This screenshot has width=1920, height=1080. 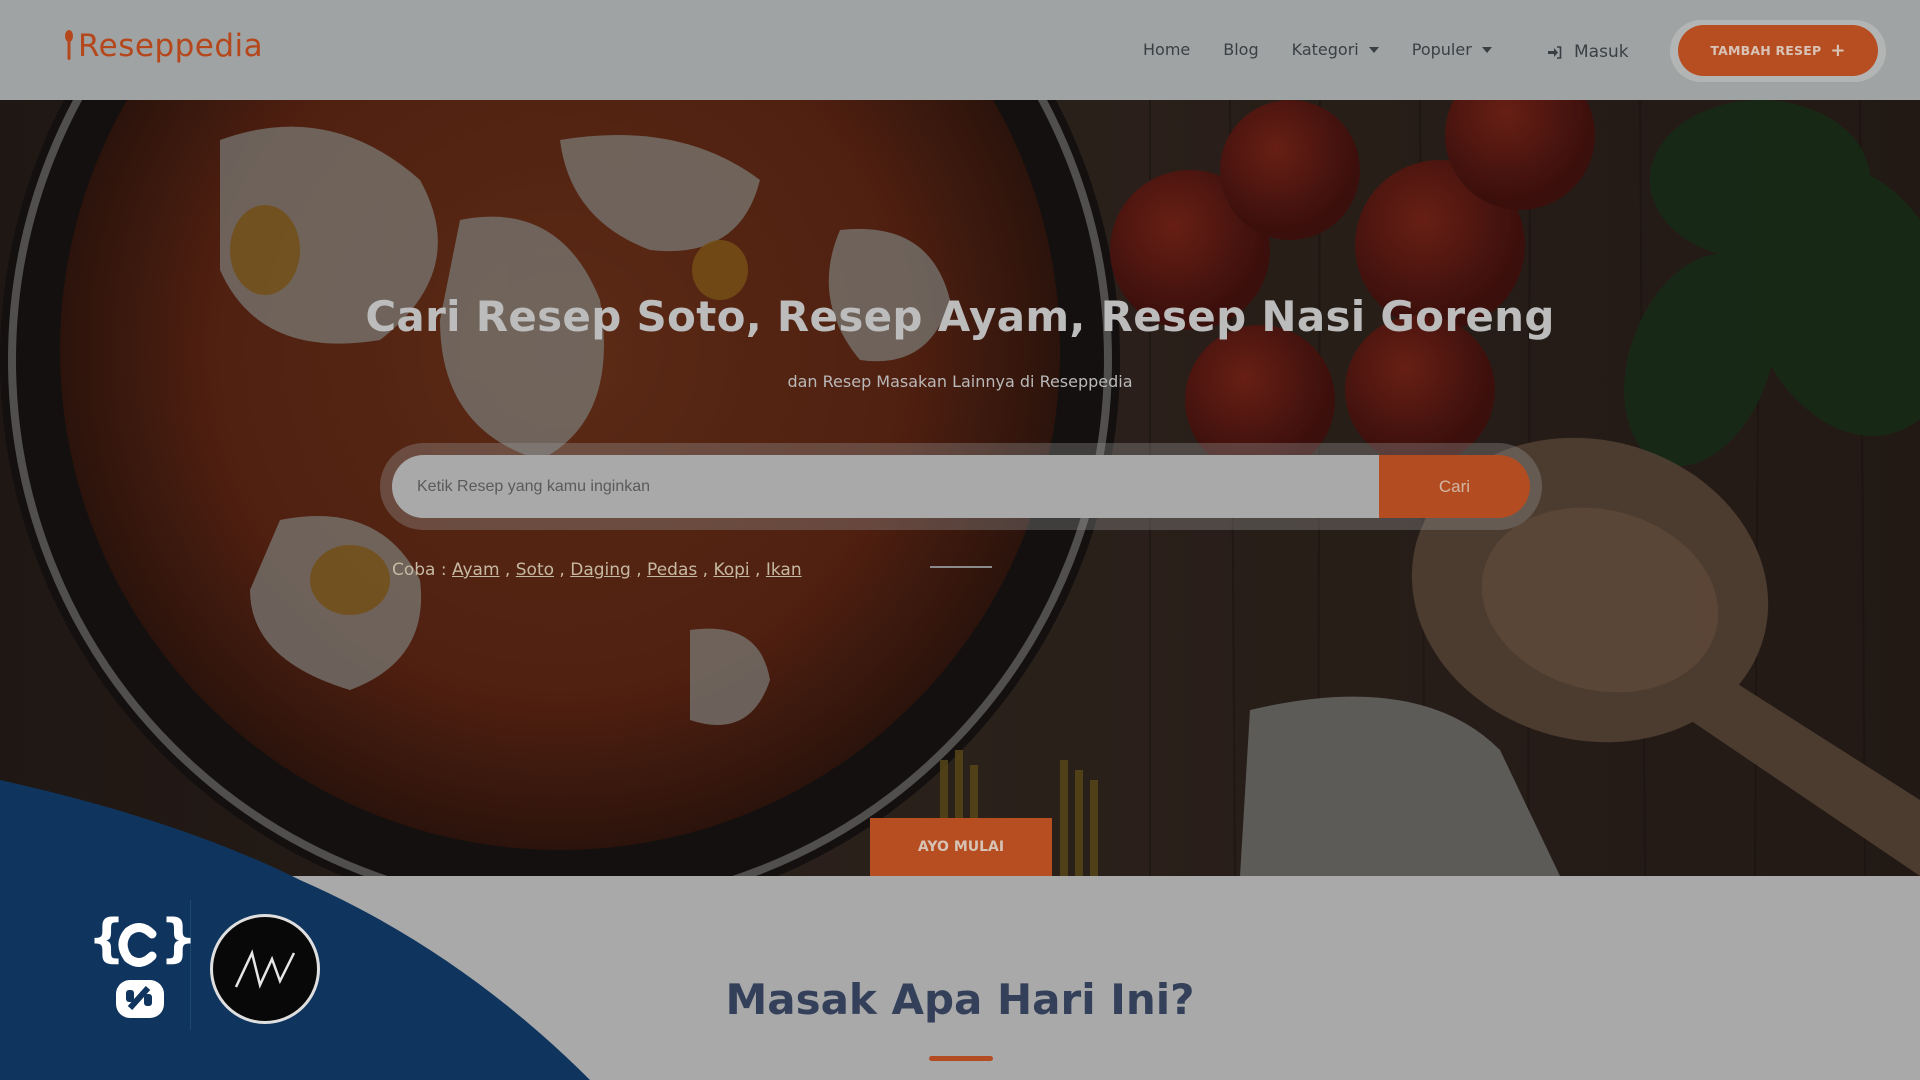 I want to click on sign-in-icon, so click(x=1555, y=52).